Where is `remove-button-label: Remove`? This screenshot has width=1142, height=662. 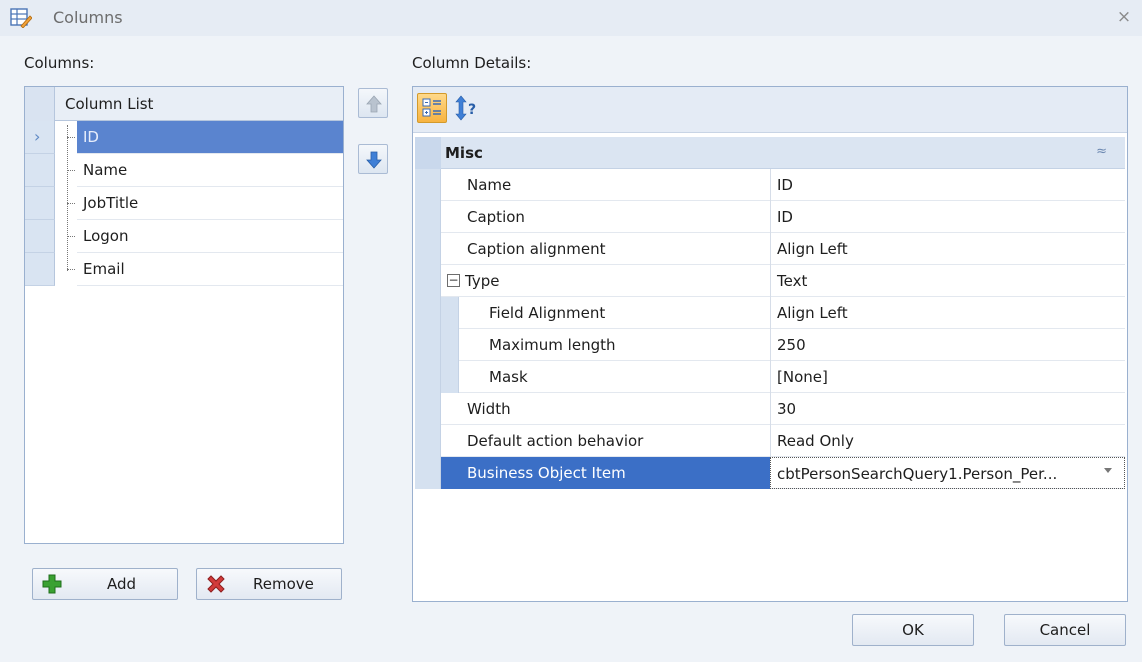 remove-button-label: Remove is located at coordinates (283, 584).